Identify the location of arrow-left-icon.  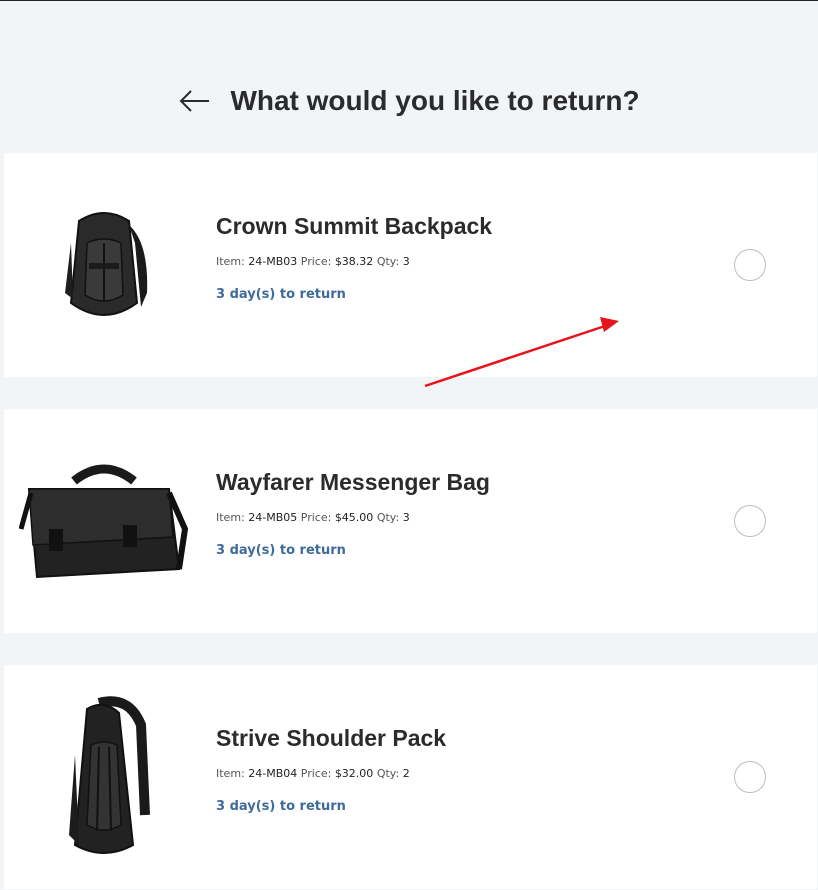
(195, 101).